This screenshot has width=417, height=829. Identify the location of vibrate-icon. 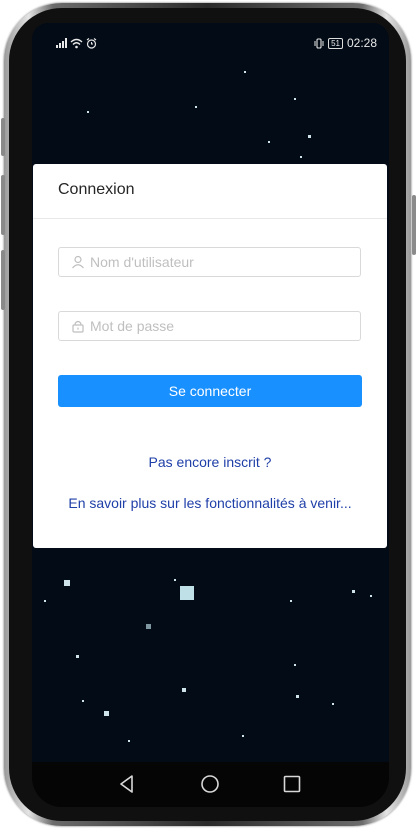
(319, 43).